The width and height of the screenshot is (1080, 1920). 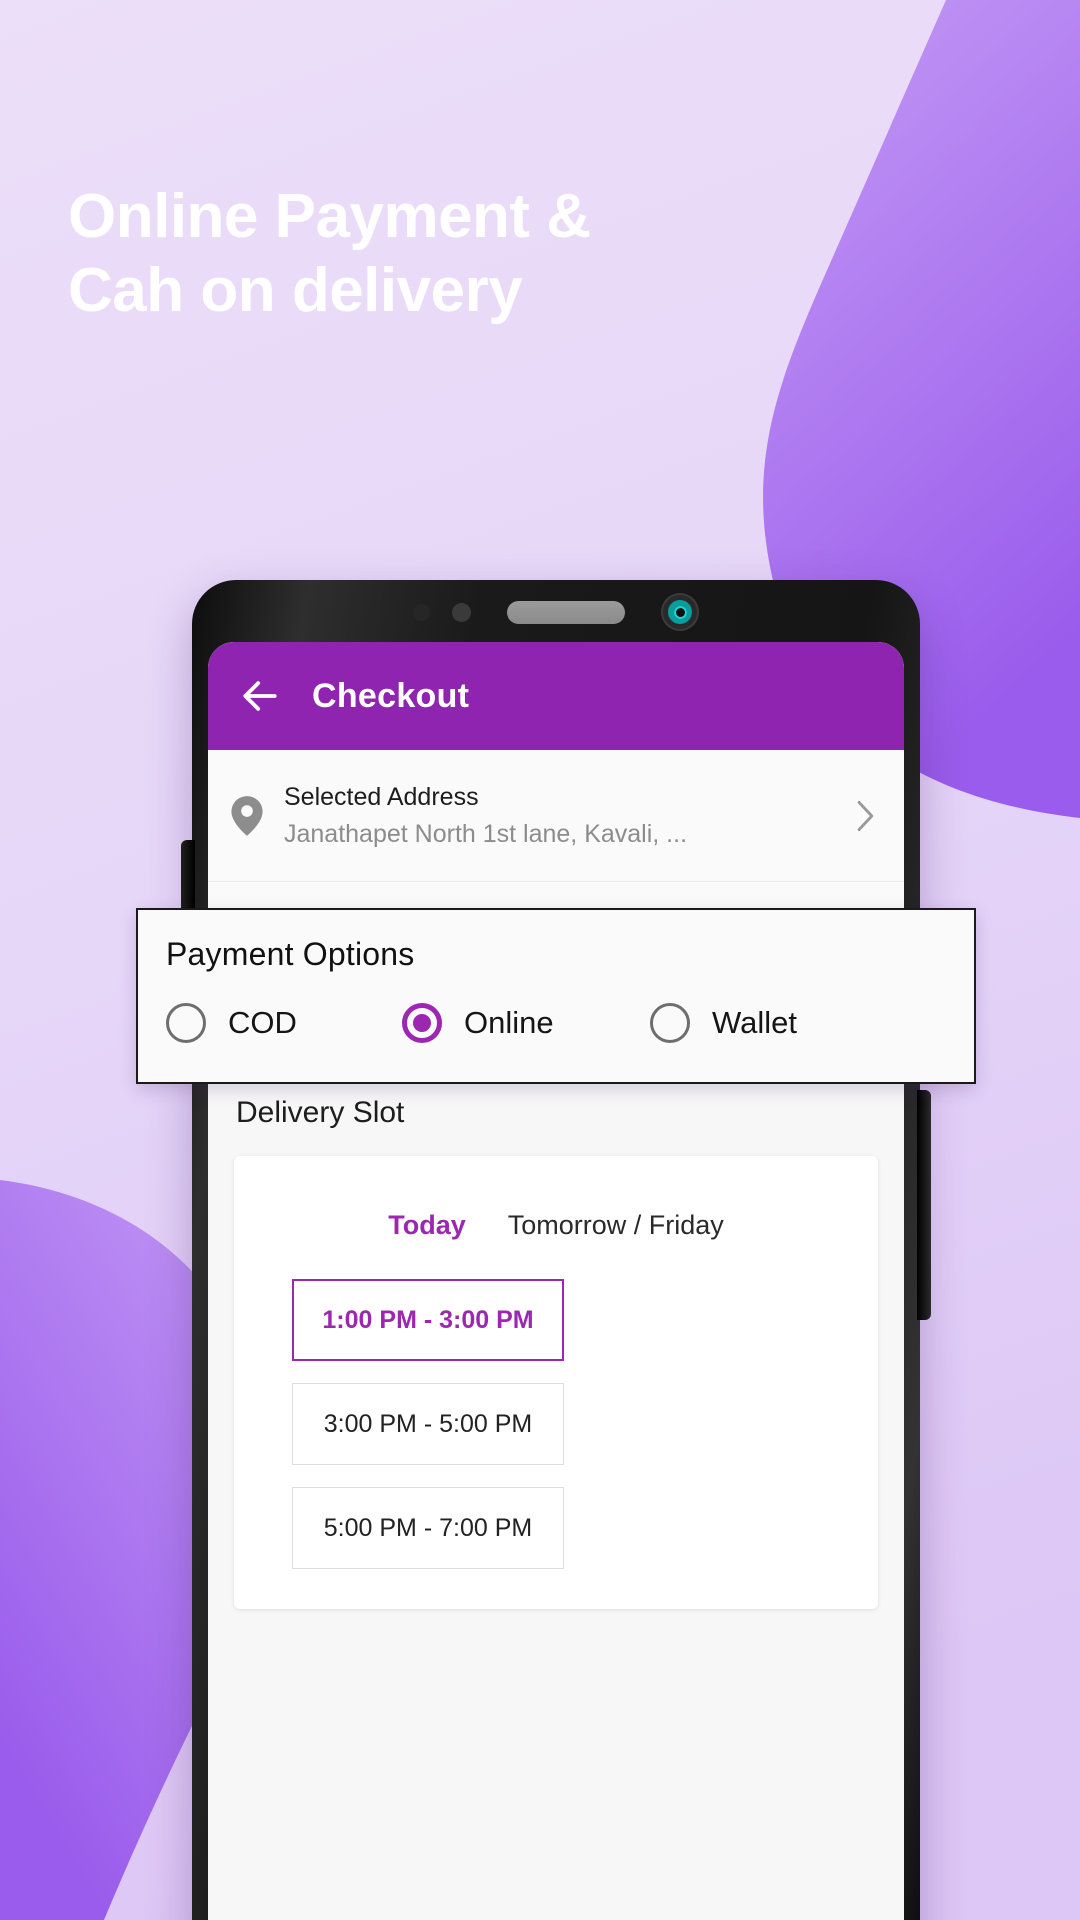 I want to click on app-bar: Checkout, so click(x=556, y=696).